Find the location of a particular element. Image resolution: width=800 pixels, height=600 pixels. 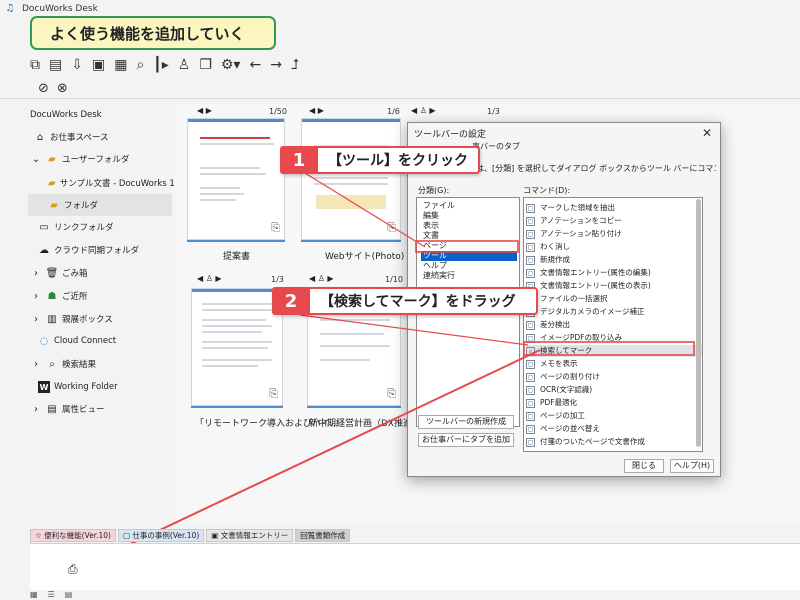

add-tab-button: お仕事バーにタブを追加 is located at coordinates (466, 440).